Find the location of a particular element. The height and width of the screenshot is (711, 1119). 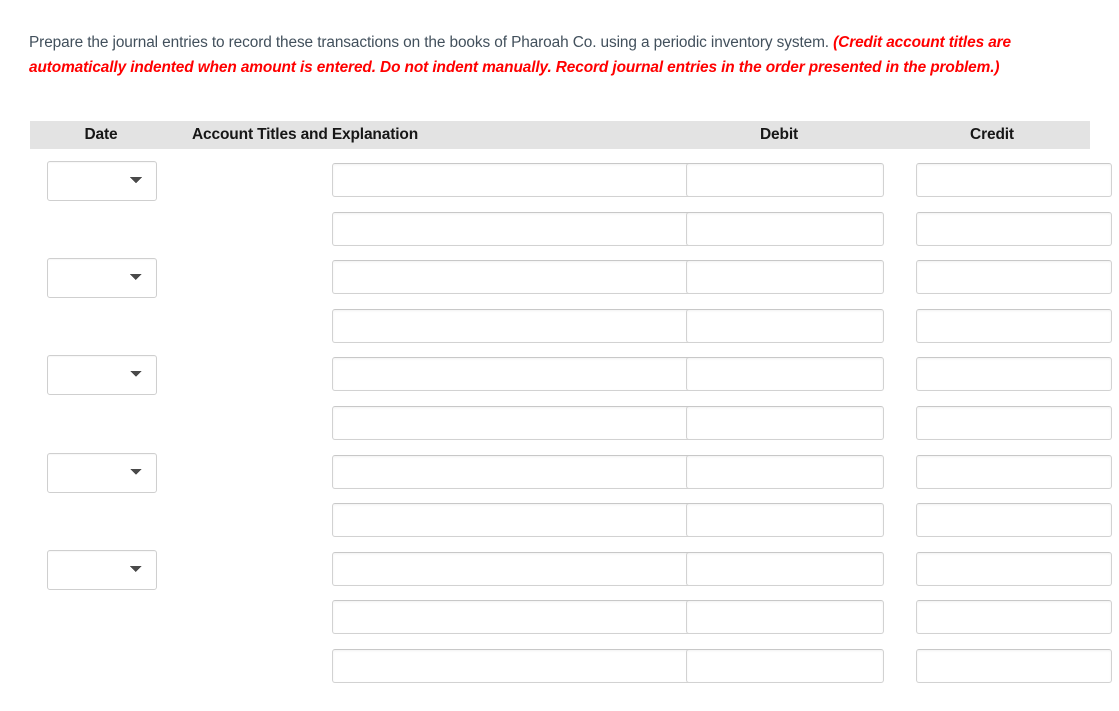

column-header-account: Account Titles and Explanation is located at coordinates (305, 134).